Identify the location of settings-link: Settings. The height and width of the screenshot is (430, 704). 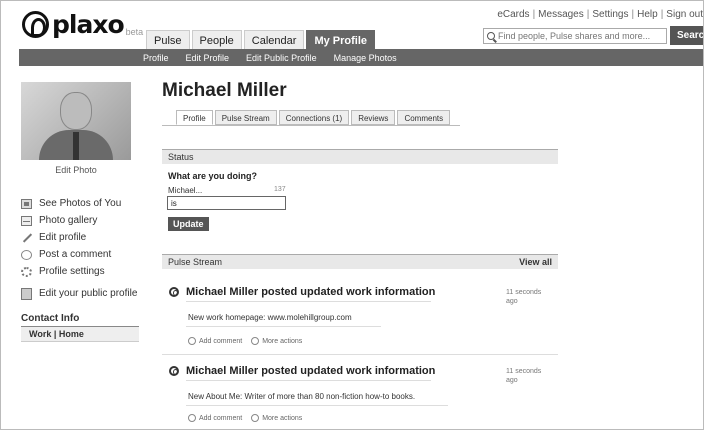
(610, 14).